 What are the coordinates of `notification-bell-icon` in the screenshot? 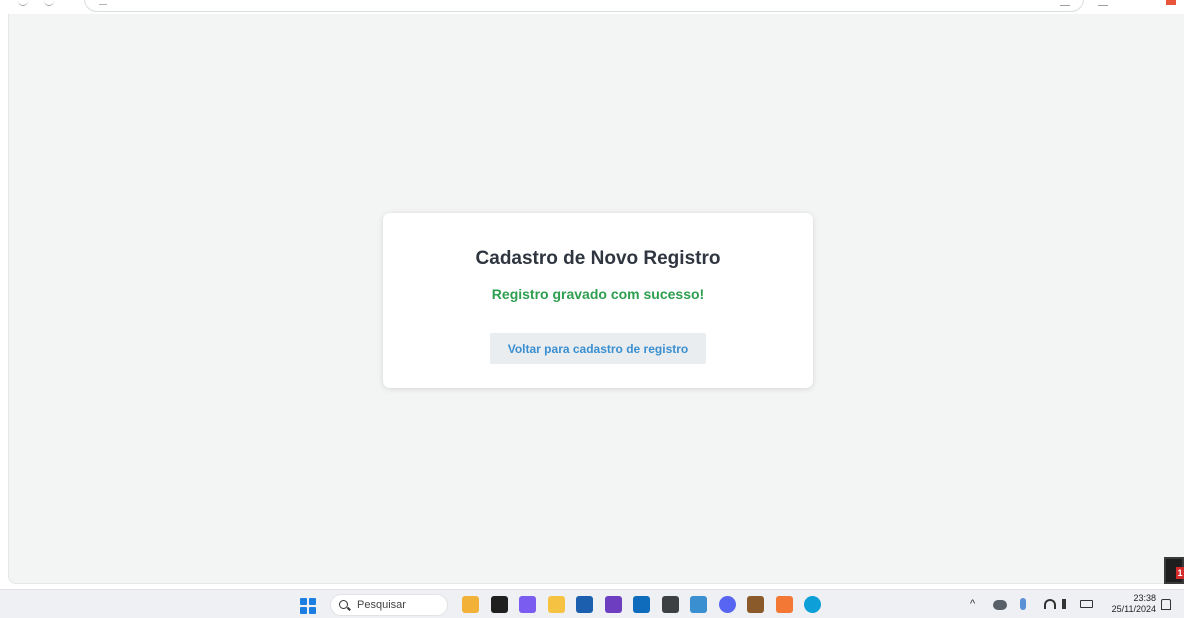 It's located at (1166, 604).